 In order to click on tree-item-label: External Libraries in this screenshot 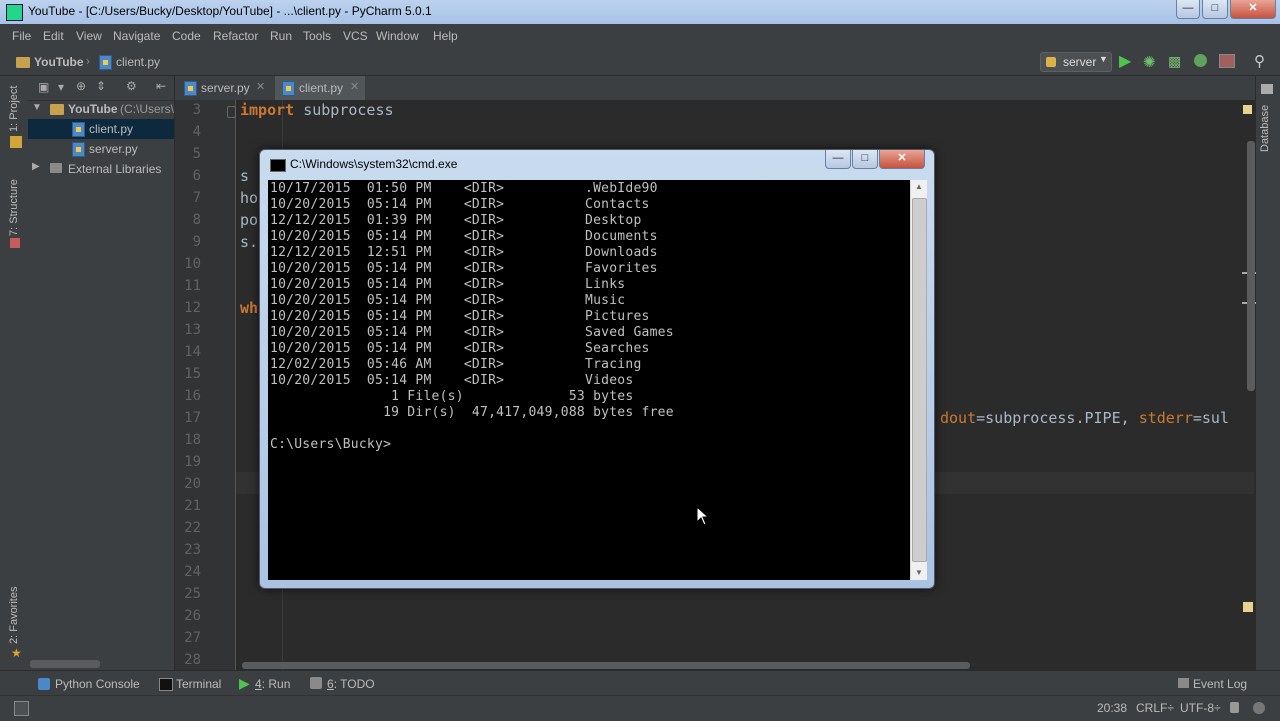, I will do `click(115, 169)`.